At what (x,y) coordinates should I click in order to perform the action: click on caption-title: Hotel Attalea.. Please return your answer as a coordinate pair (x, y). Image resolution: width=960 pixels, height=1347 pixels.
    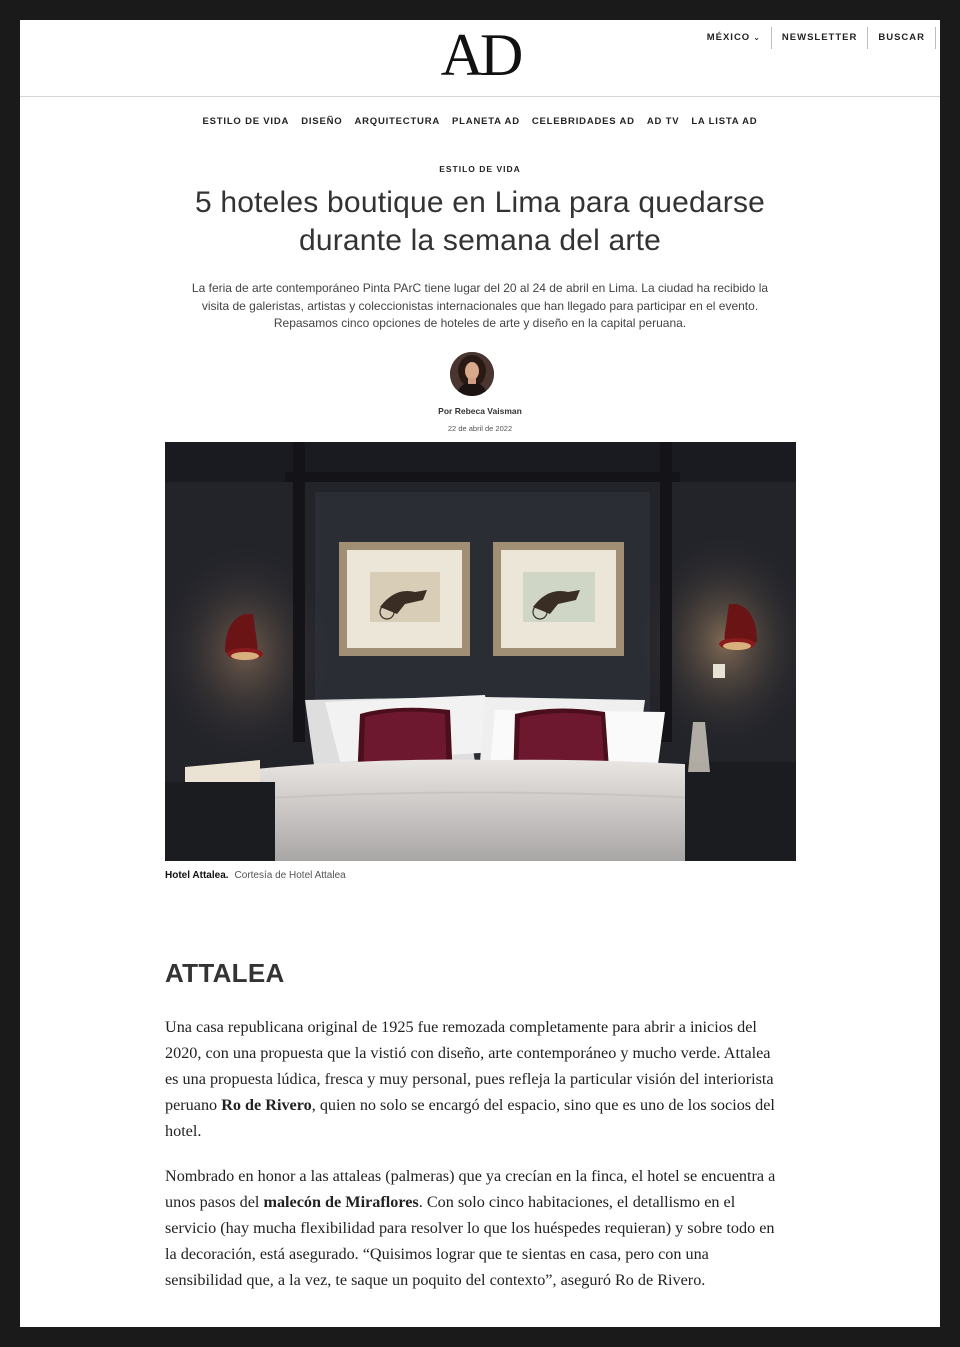
    Looking at the image, I should click on (197, 875).